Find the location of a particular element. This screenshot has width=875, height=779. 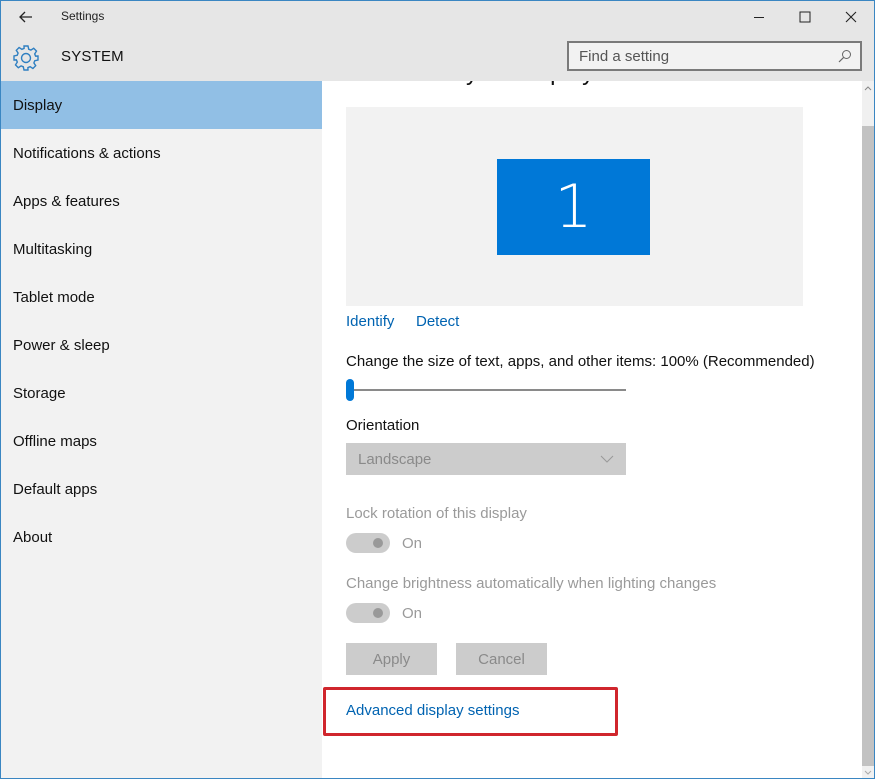

detect-link: Detect is located at coordinates (437, 321).